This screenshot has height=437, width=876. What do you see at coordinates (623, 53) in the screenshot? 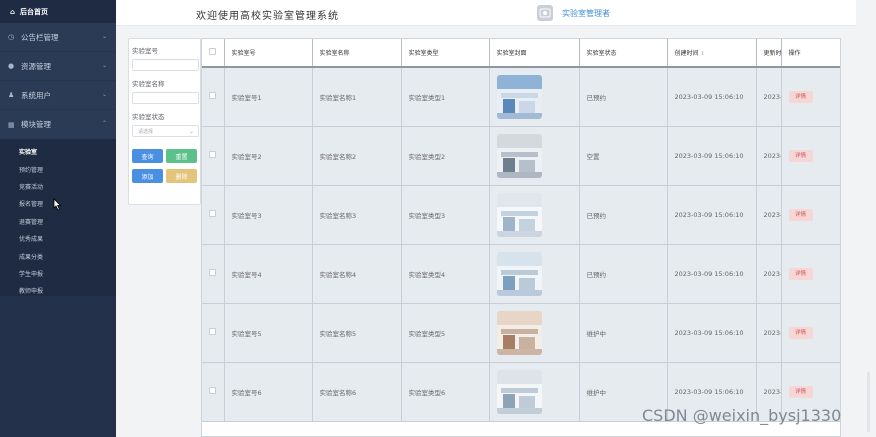
I see `column-header: 实验室状态` at bounding box center [623, 53].